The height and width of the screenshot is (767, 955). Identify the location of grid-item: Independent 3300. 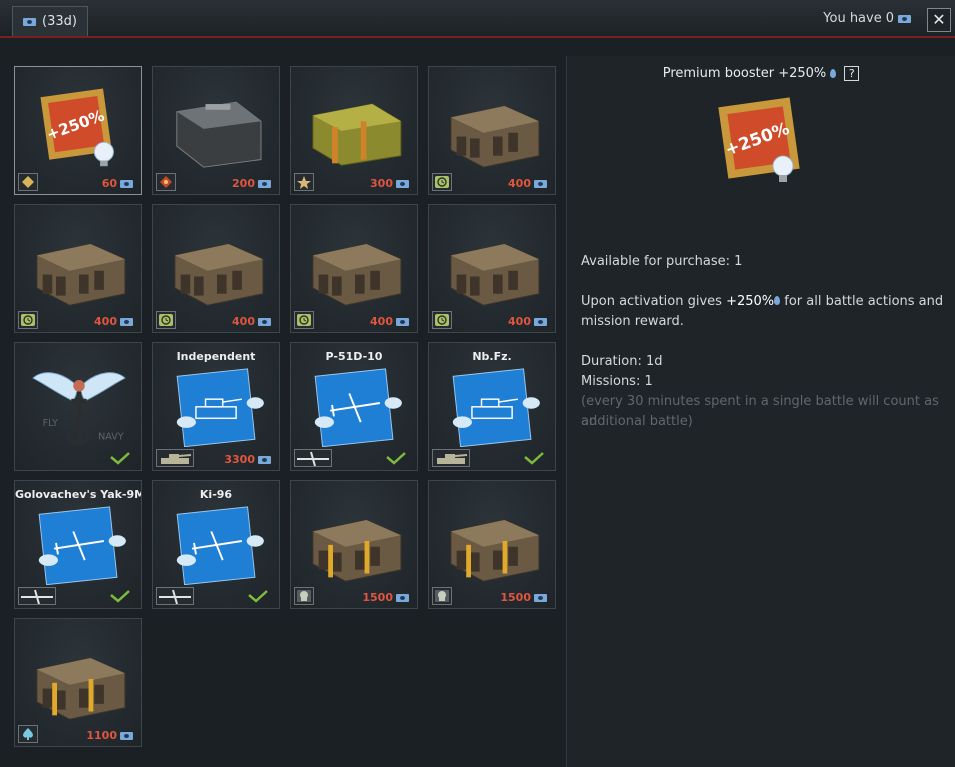
(216, 406).